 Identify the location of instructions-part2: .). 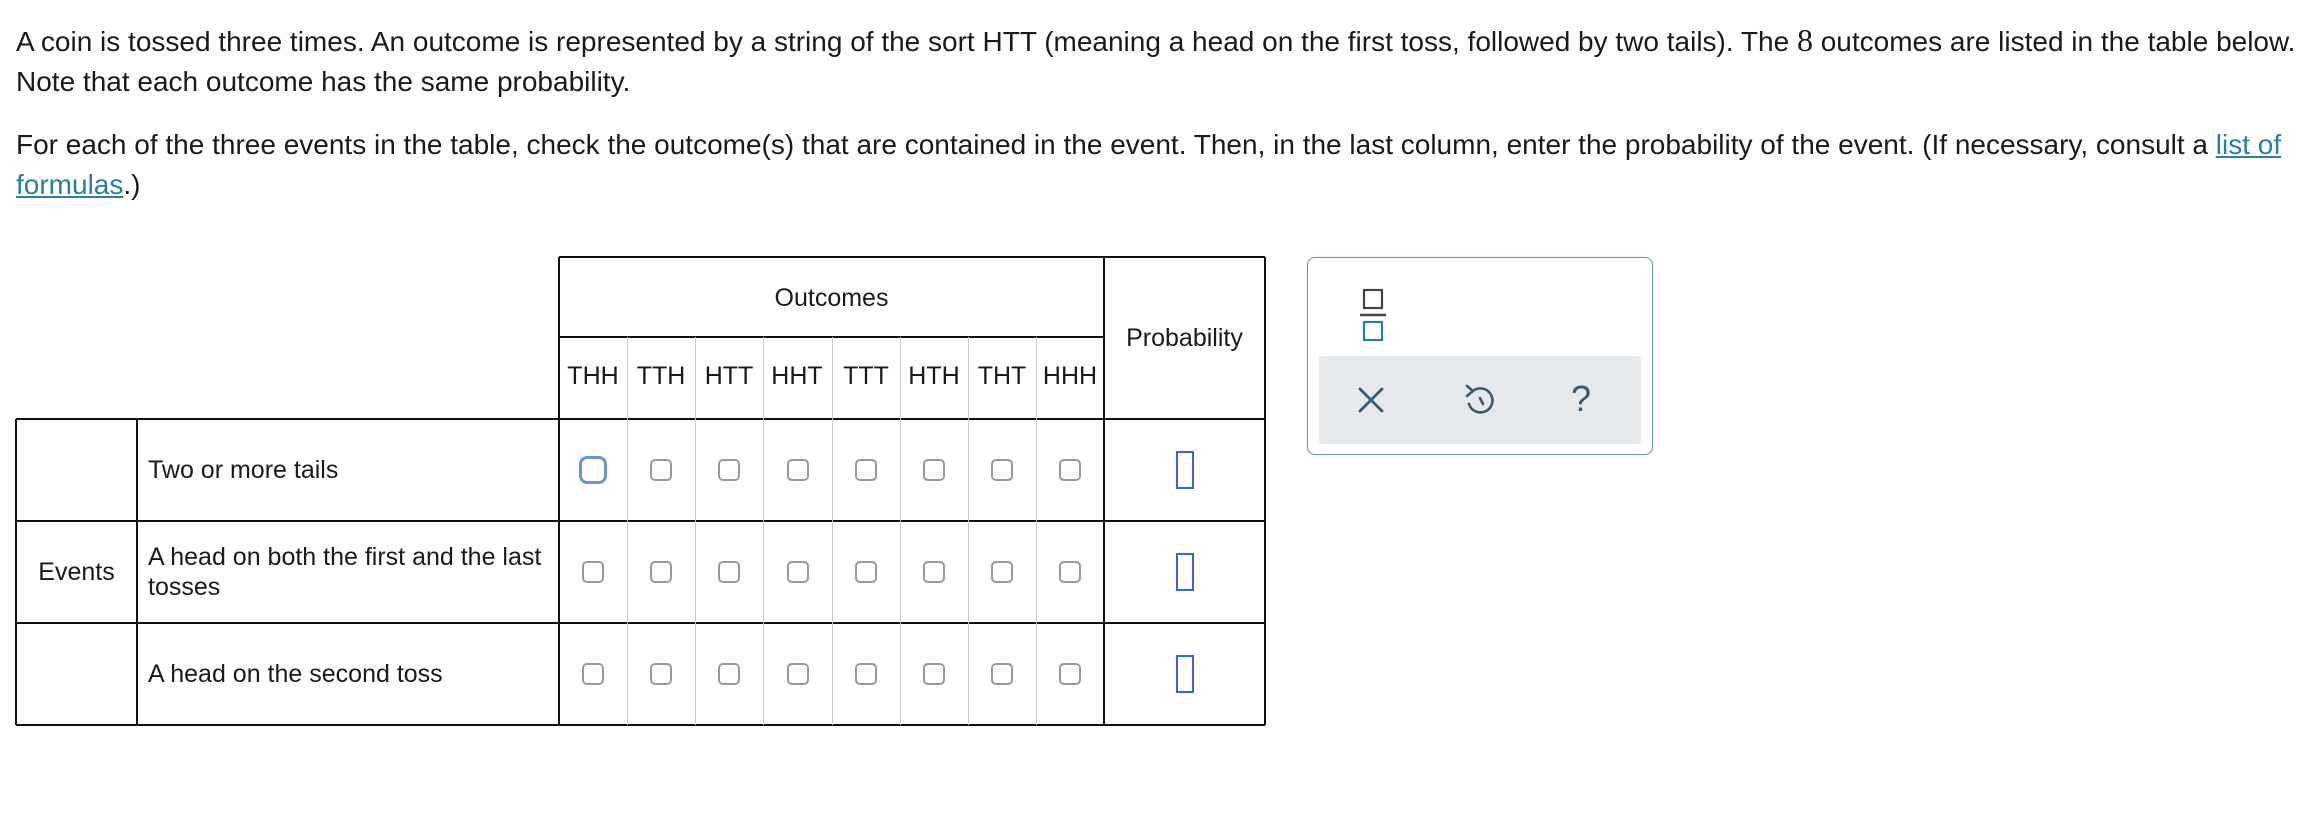
(132, 184).